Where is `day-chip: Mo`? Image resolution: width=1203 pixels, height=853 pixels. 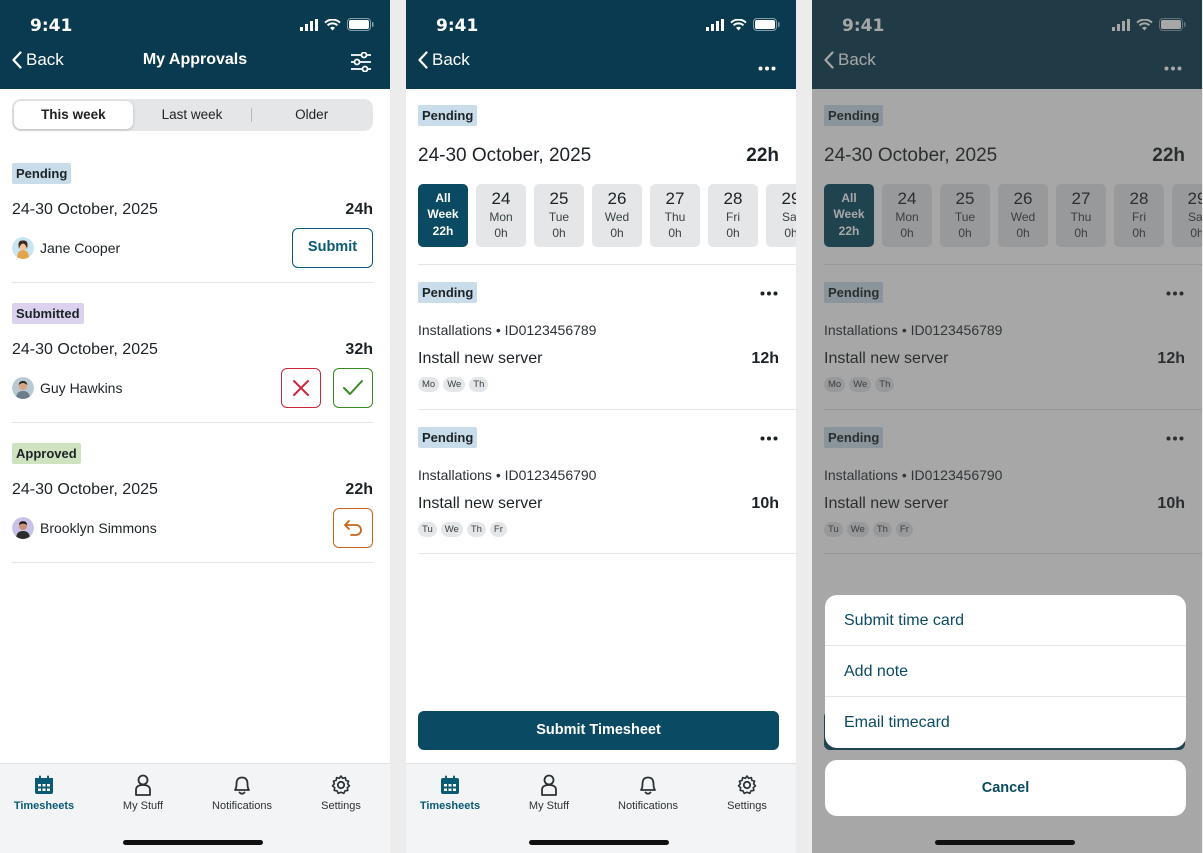 day-chip: Mo is located at coordinates (429, 384).